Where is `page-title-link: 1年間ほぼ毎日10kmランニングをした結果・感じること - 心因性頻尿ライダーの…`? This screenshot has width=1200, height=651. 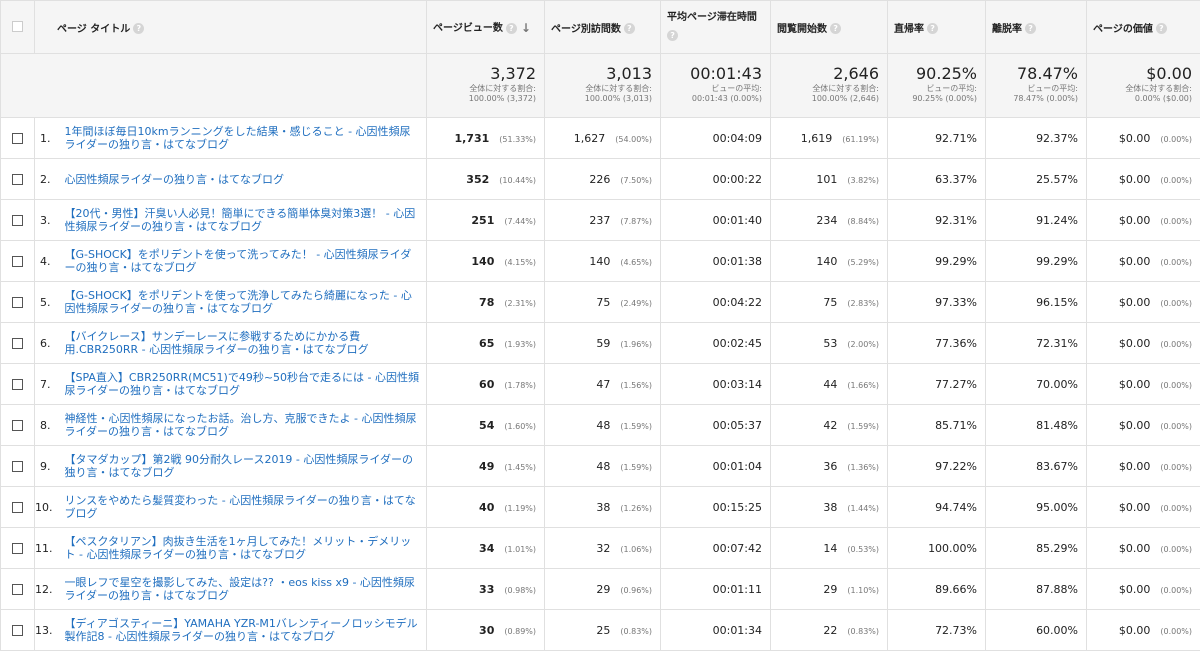 page-title-link: 1年間ほぼ毎日10kmランニングをした結果・感じること - 心因性頻尿ライダーの… is located at coordinates (243, 138).